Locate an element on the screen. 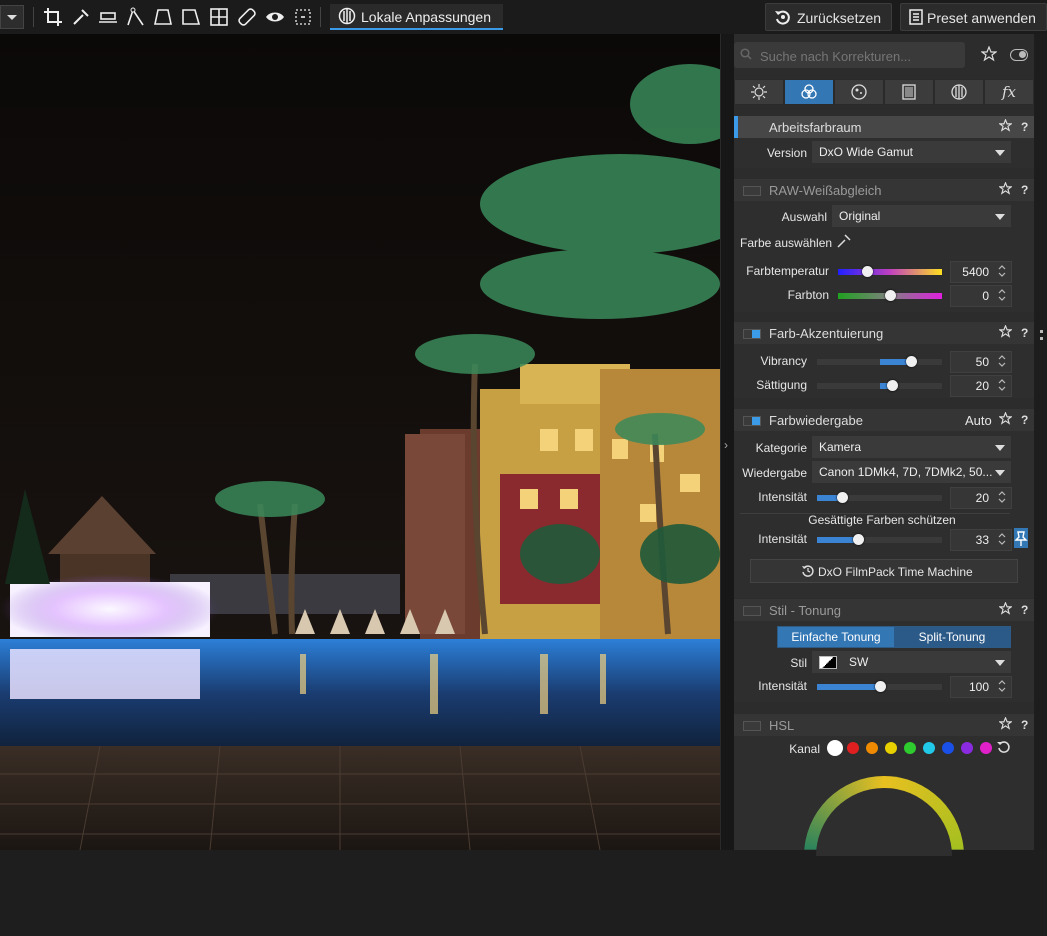 The height and width of the screenshot is (936, 1047). selection-dropdown: Original is located at coordinates (921, 216).